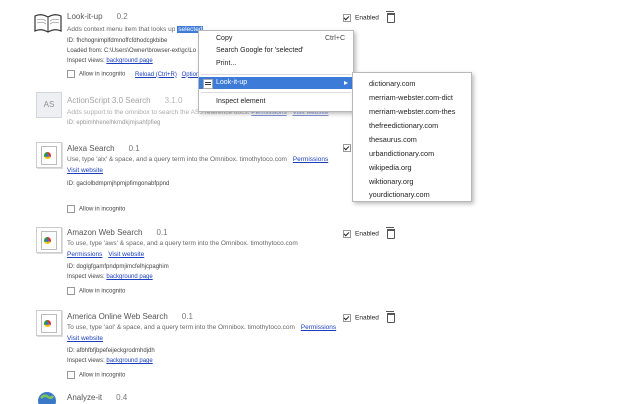 The width and height of the screenshot is (640, 404). Describe the element at coordinates (393, 139) in the screenshot. I see `submenu-item-thesaurus: thesaurus.com` at that location.